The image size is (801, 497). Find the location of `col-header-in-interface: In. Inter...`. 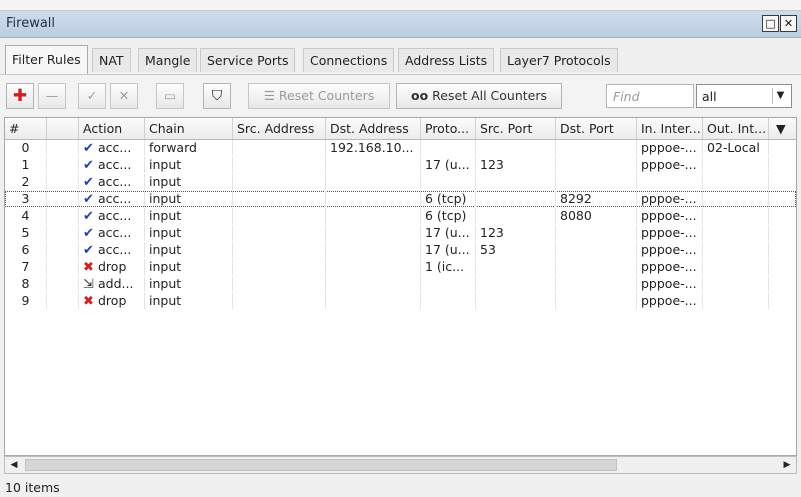

col-header-in-interface: In. Inter... is located at coordinates (670, 128).